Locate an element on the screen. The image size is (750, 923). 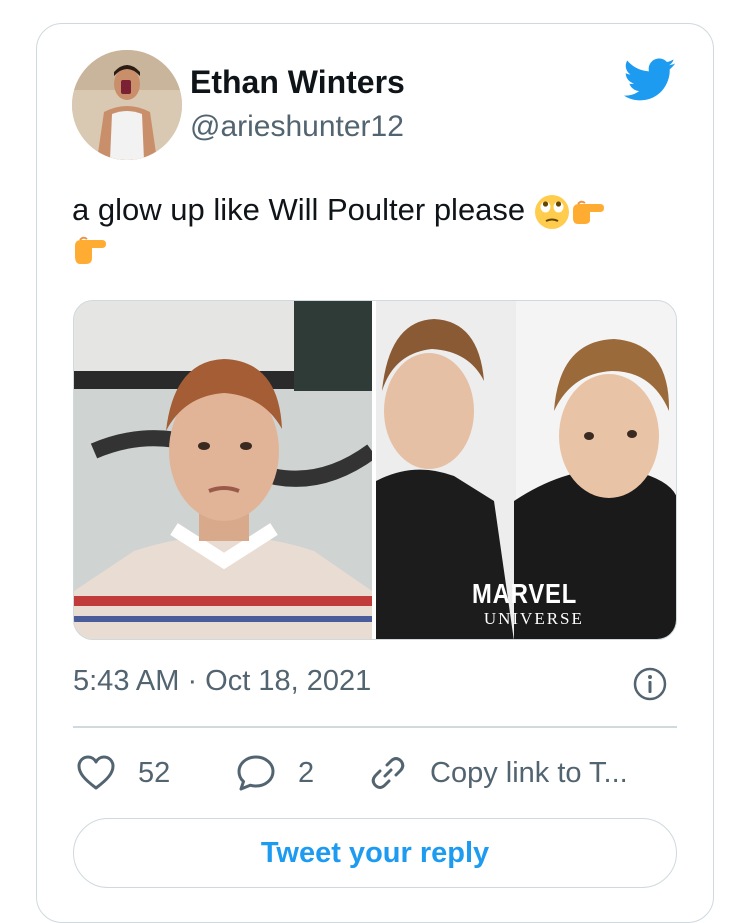
avatar-photo is located at coordinates (127, 105).